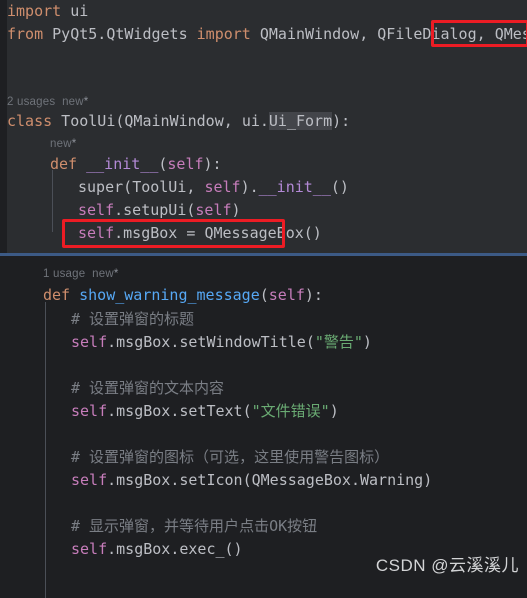  I want to click on inlay-hint-usages-class: 2 usages new*, so click(47, 102).